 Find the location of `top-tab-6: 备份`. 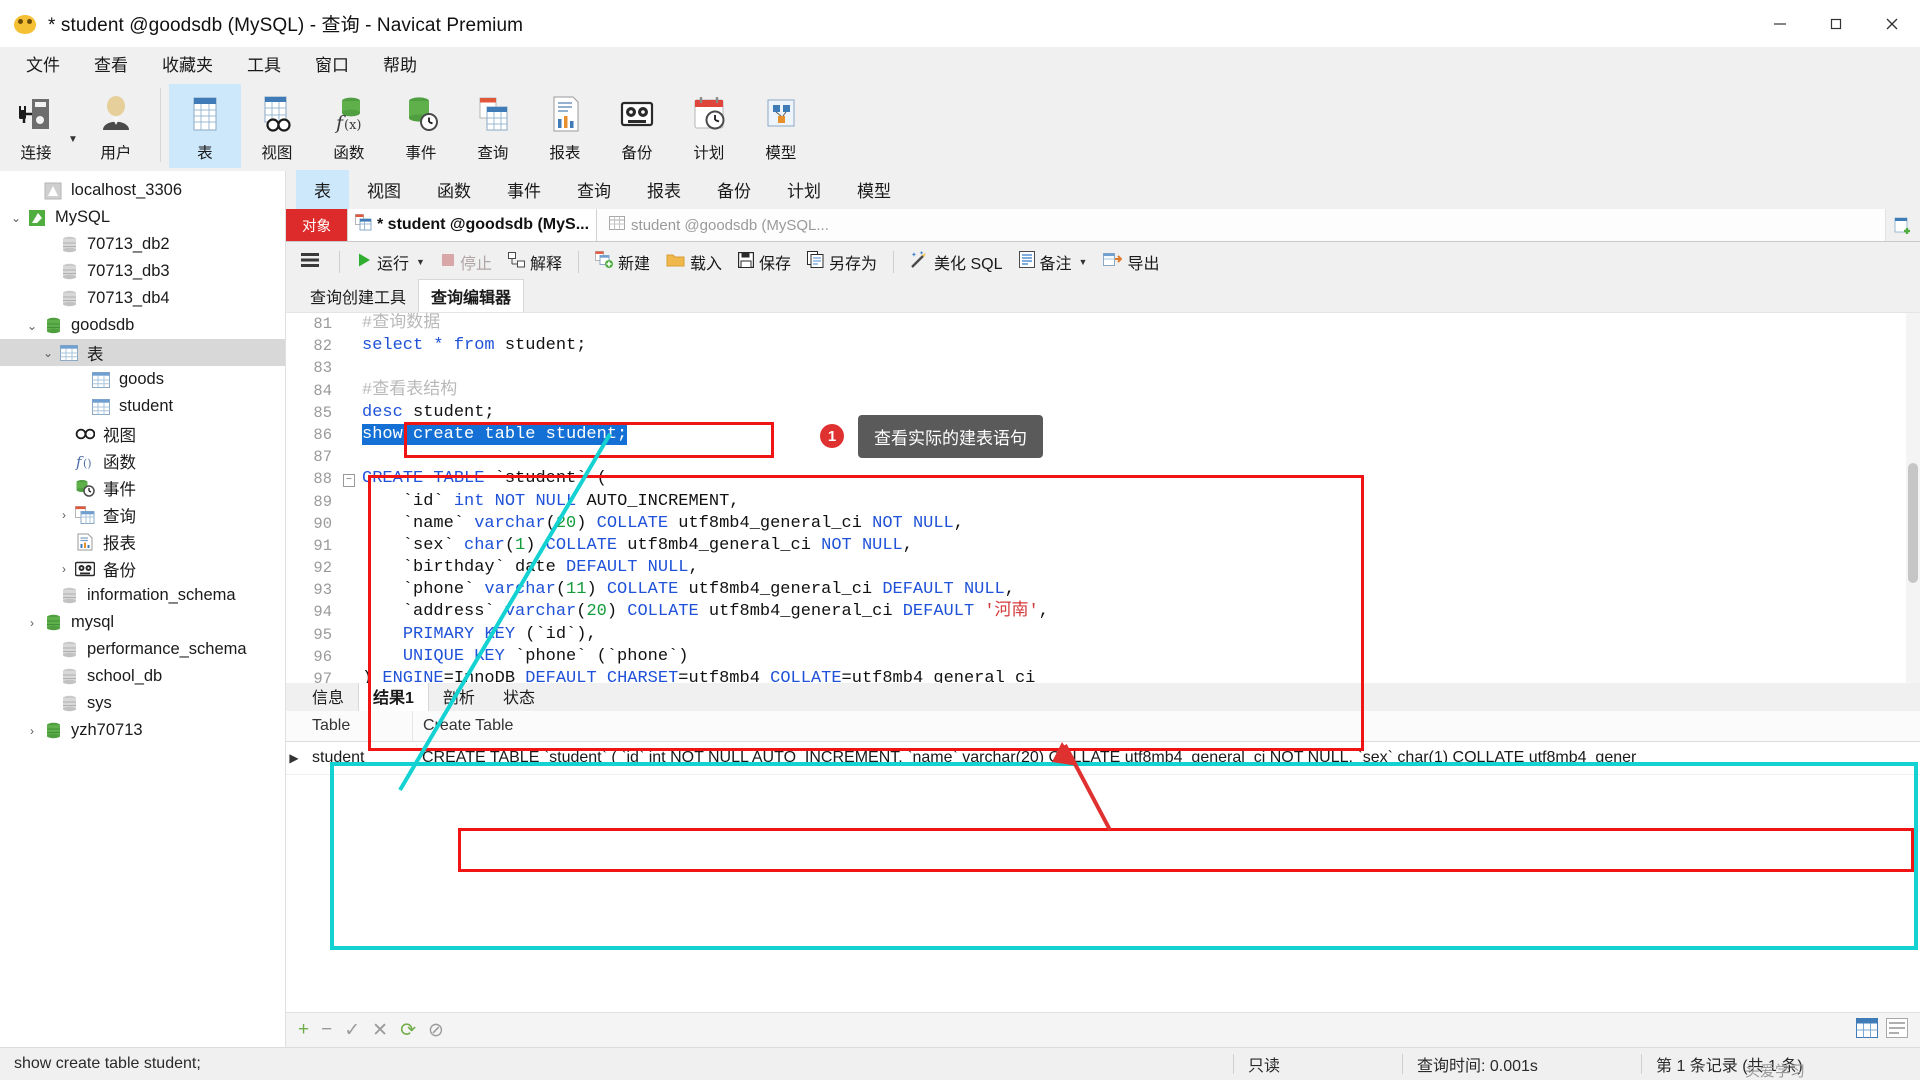

top-tab-6: 备份 is located at coordinates (734, 189).